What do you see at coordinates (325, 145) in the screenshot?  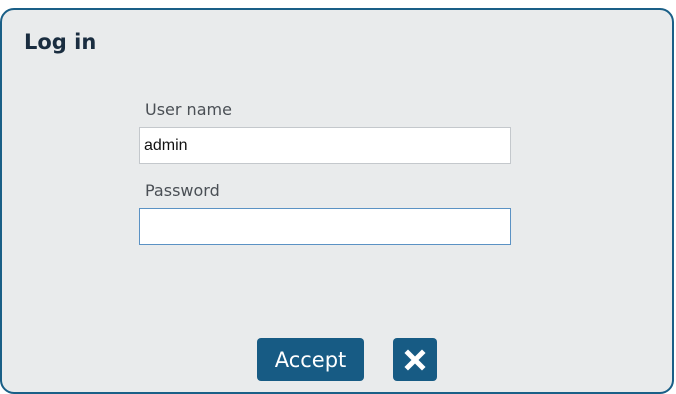 I see `username-field` at bounding box center [325, 145].